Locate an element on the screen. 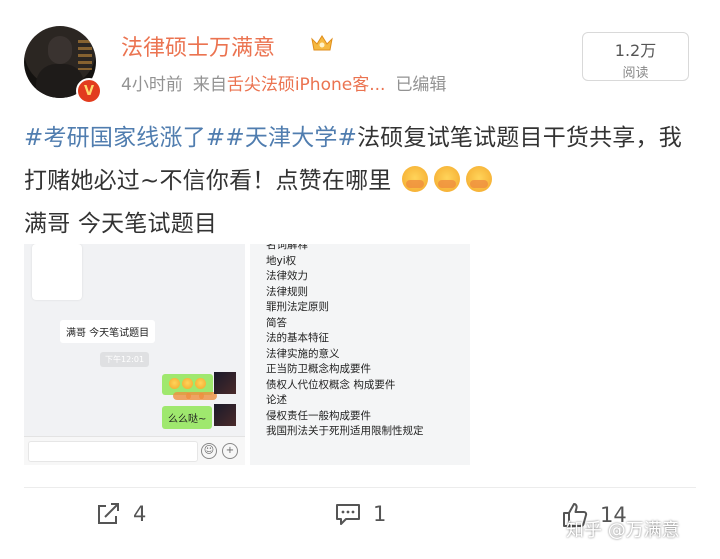 Image resolution: width=720 pixels, height=559 pixels. avatar-background-lights is located at coordinates (85, 55).